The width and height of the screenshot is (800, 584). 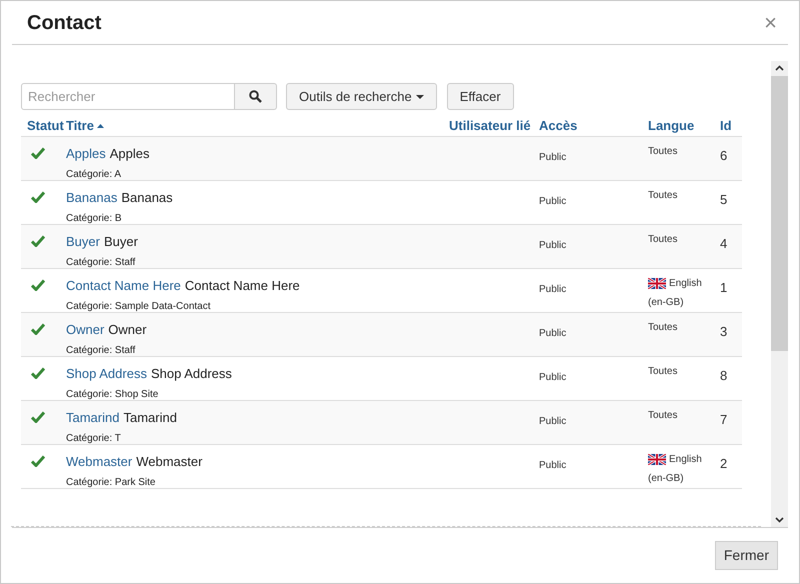 I want to click on column-header: Statut, so click(x=45, y=126).